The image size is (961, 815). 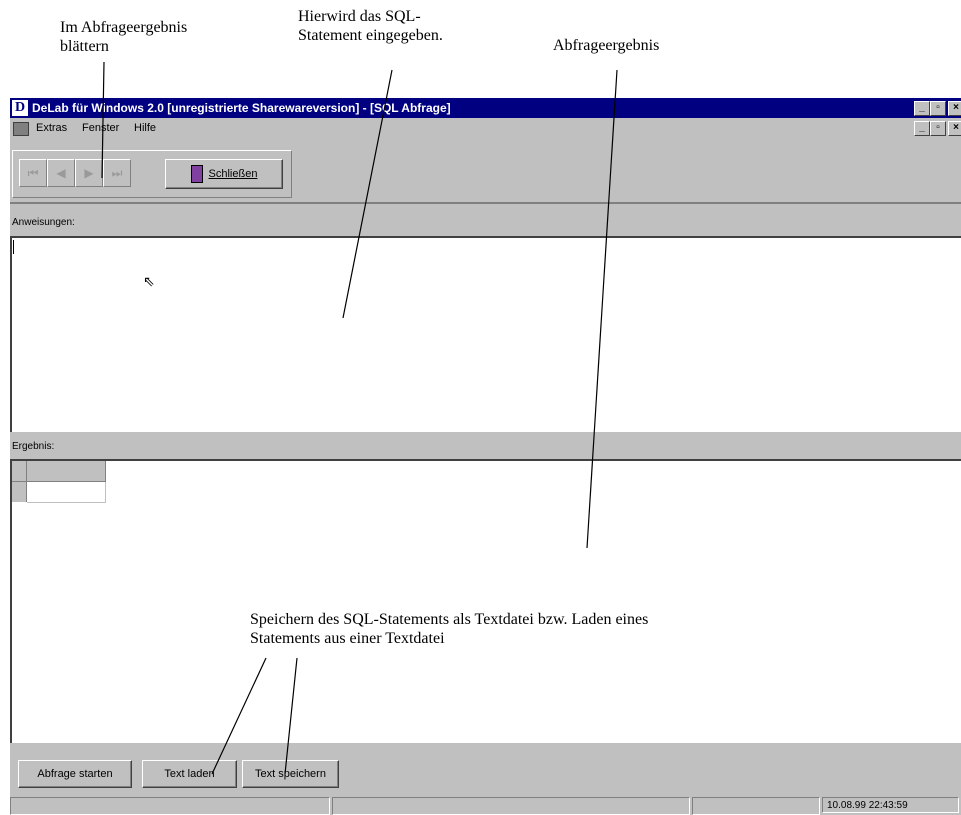 What do you see at coordinates (66, 492) in the screenshot?
I see `grid-cell` at bounding box center [66, 492].